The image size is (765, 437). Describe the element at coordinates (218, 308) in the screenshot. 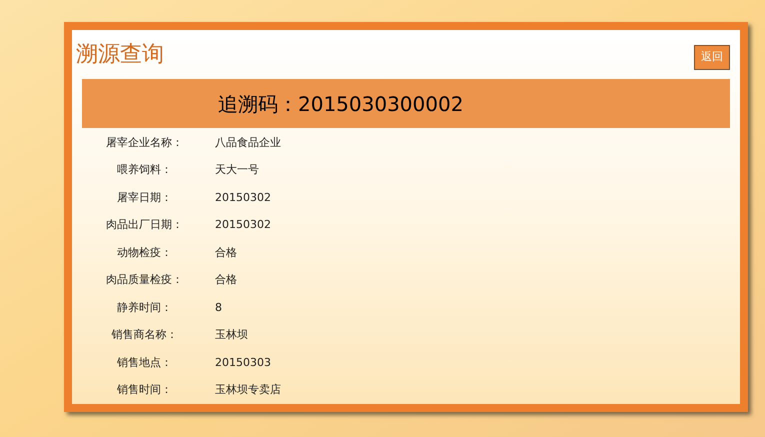

I see `field-value: 8` at that location.